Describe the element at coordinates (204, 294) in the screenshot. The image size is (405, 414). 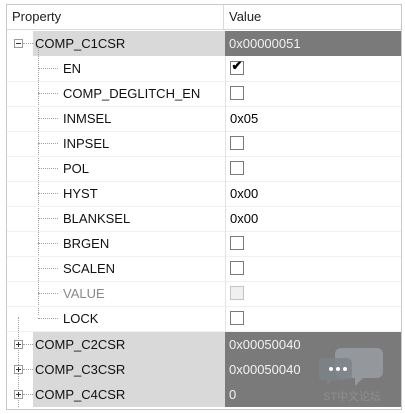
I see `field-row-value: VALUE` at that location.